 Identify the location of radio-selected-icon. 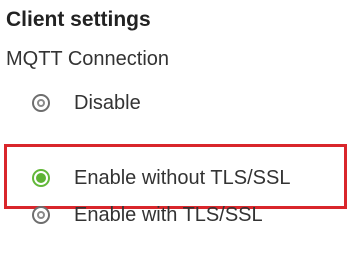
(41, 178).